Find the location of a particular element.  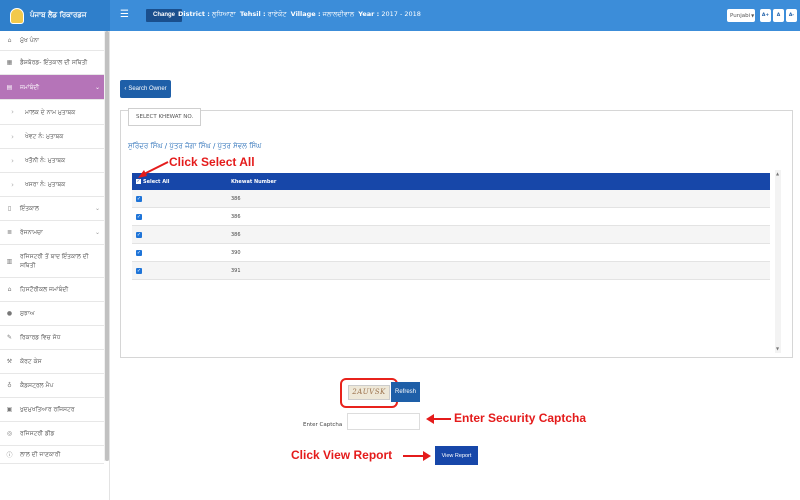

table-row: ✓ 390 is located at coordinates (451, 253).